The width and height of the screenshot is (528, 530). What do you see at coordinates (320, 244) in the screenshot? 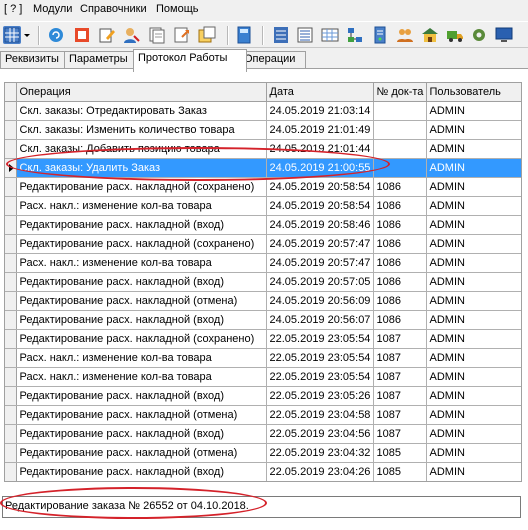
I see `cell-date: 24.05.2019 20:57:47` at bounding box center [320, 244].